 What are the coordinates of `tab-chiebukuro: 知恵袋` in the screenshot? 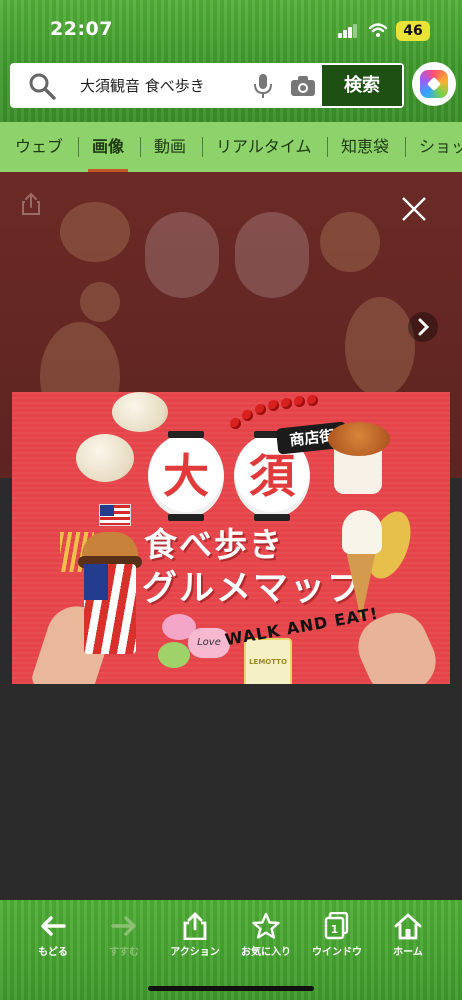 It's located at (365, 147).